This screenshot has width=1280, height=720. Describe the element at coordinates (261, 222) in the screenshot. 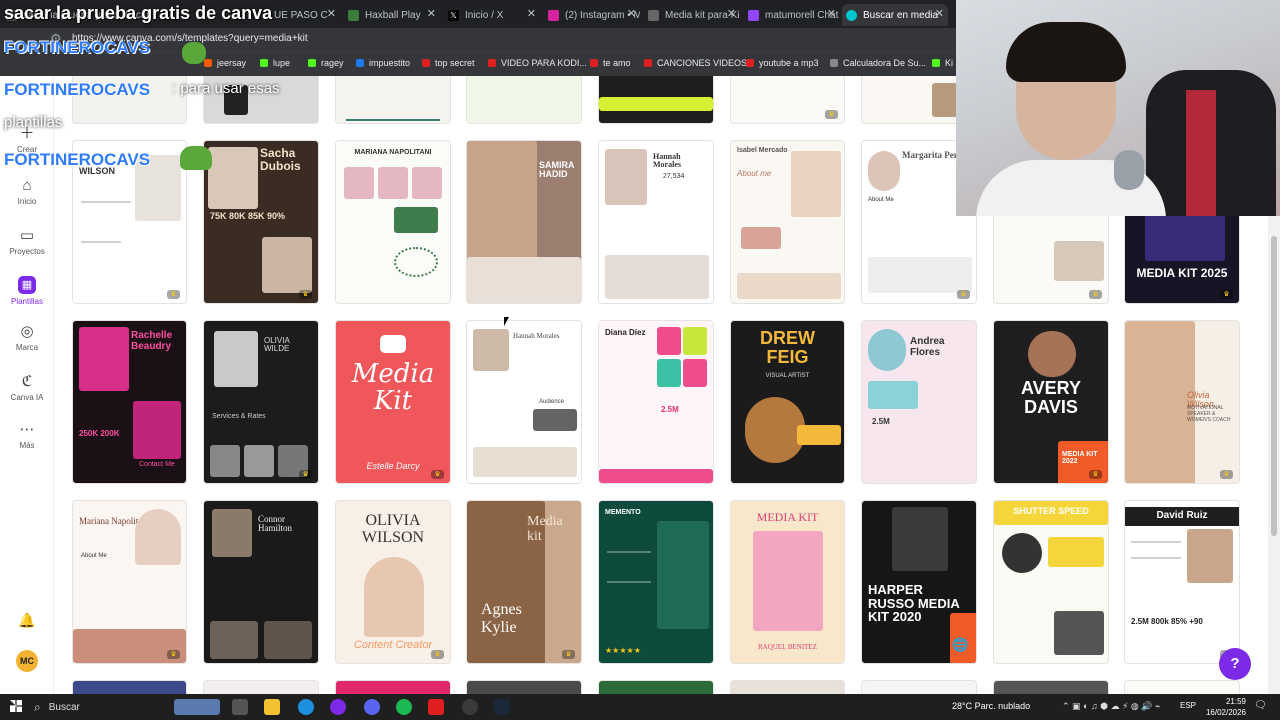

I see `template-card: Sacha Dubois 75K 80K 85K 90% ♛` at that location.